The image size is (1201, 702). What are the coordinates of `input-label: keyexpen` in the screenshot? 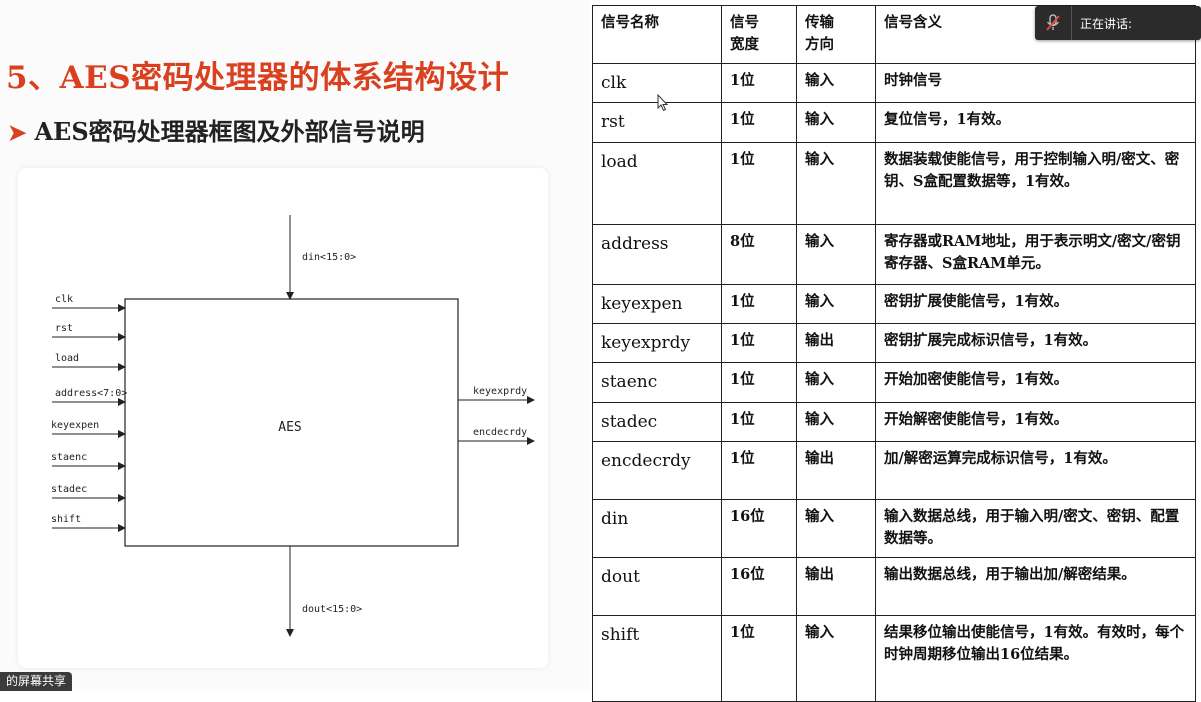 It's located at (75, 425).